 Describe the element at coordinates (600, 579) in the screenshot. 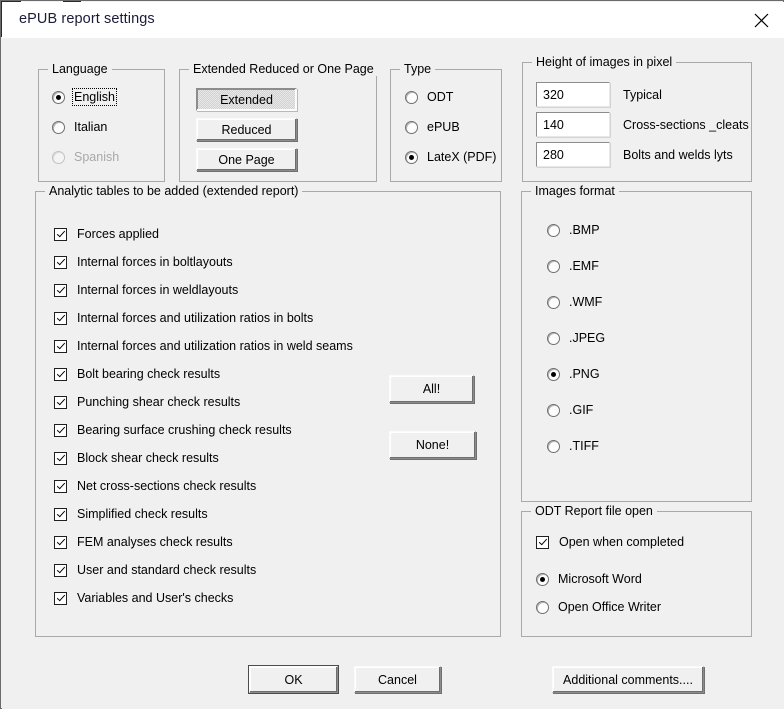

I see `radio-label: Microsoft Word` at that location.